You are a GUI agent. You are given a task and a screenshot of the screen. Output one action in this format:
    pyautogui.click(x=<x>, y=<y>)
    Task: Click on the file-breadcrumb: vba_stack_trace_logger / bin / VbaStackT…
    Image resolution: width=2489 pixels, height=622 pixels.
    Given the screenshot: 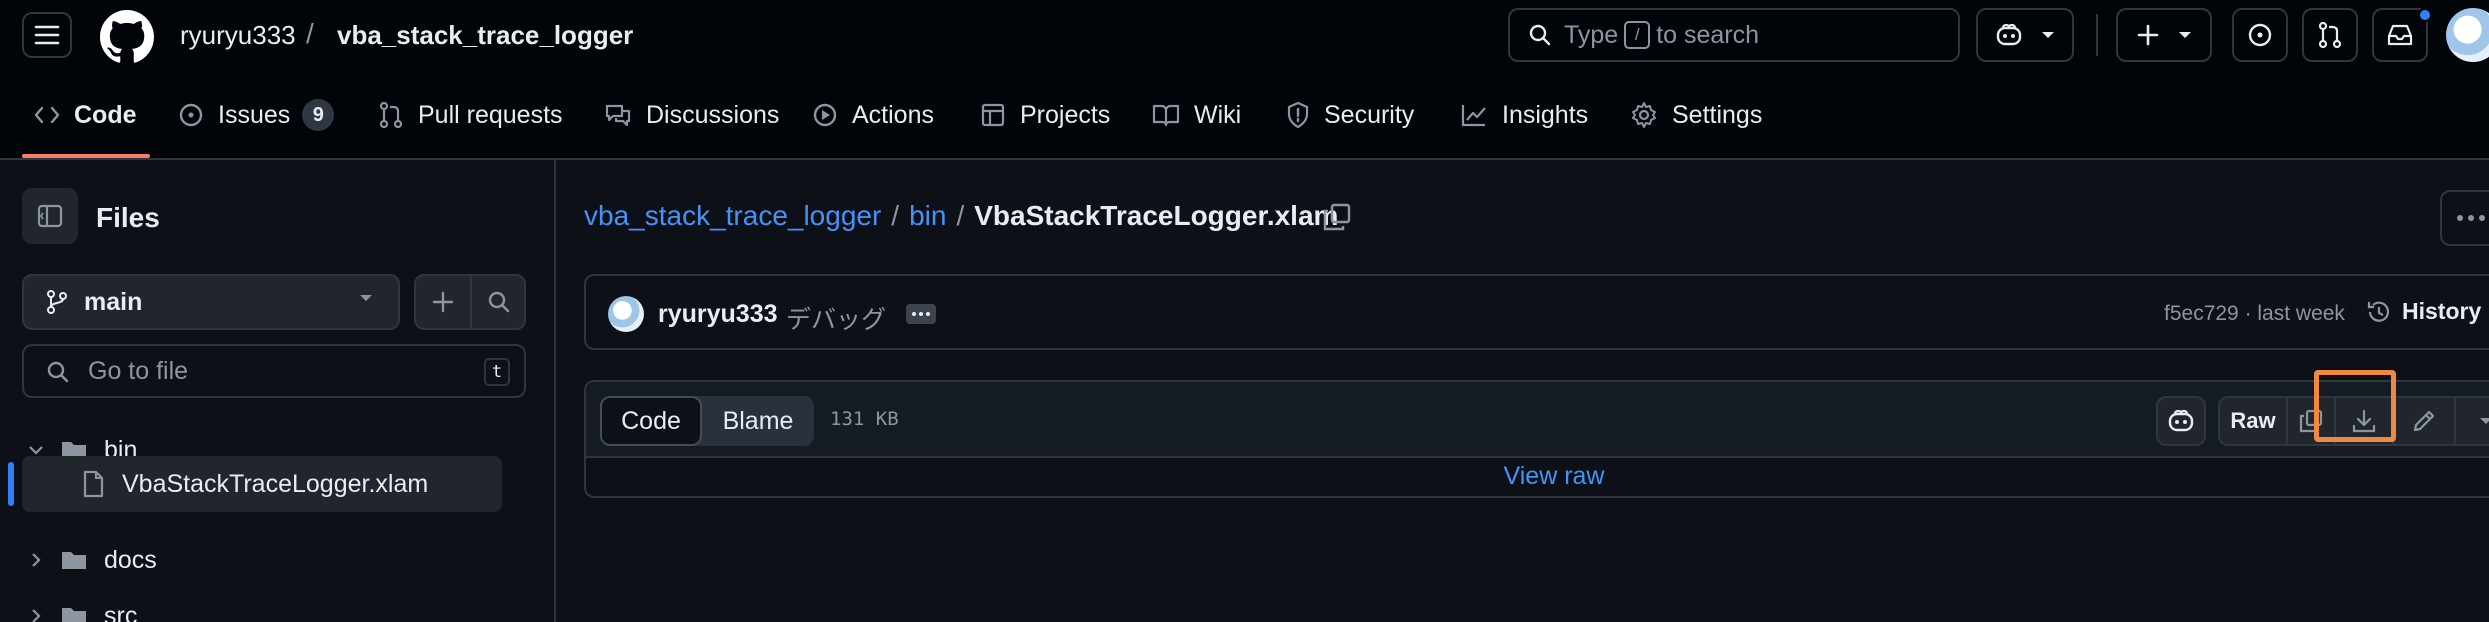 What is the action you would take?
    pyautogui.click(x=961, y=216)
    